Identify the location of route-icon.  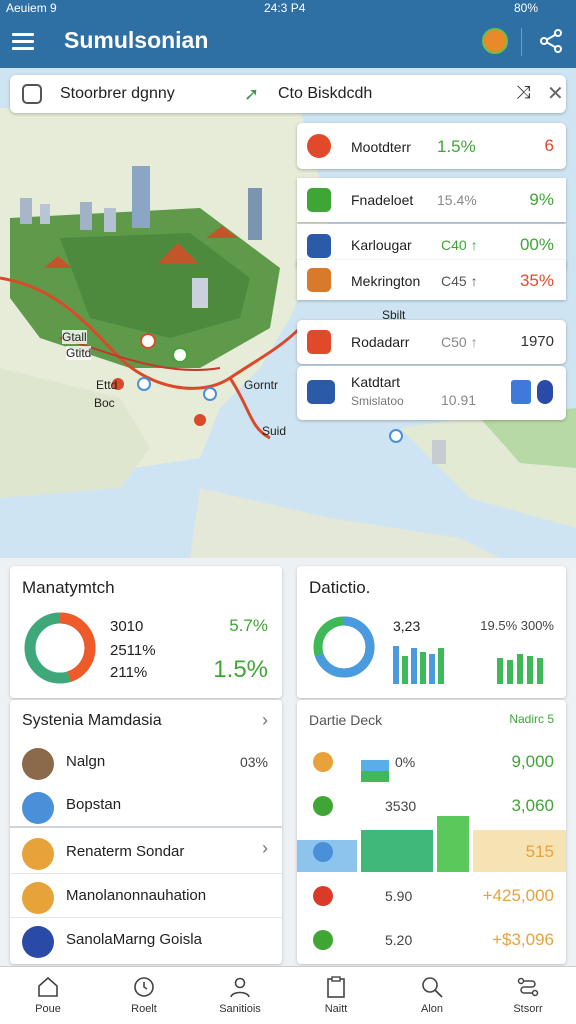
(319, 200).